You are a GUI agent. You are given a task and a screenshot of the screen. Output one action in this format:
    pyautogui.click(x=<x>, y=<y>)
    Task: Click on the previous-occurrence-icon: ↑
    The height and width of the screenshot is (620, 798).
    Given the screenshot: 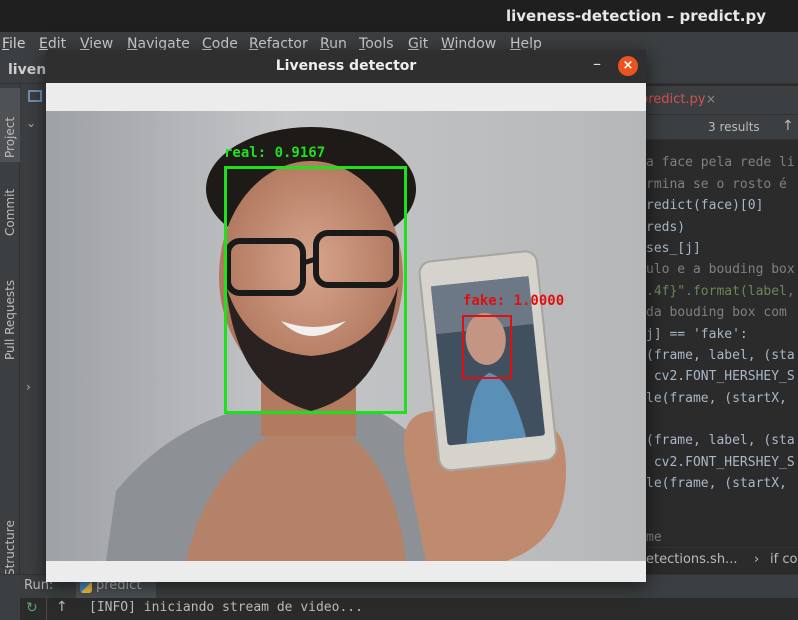 What is the action you would take?
    pyautogui.click(x=788, y=126)
    